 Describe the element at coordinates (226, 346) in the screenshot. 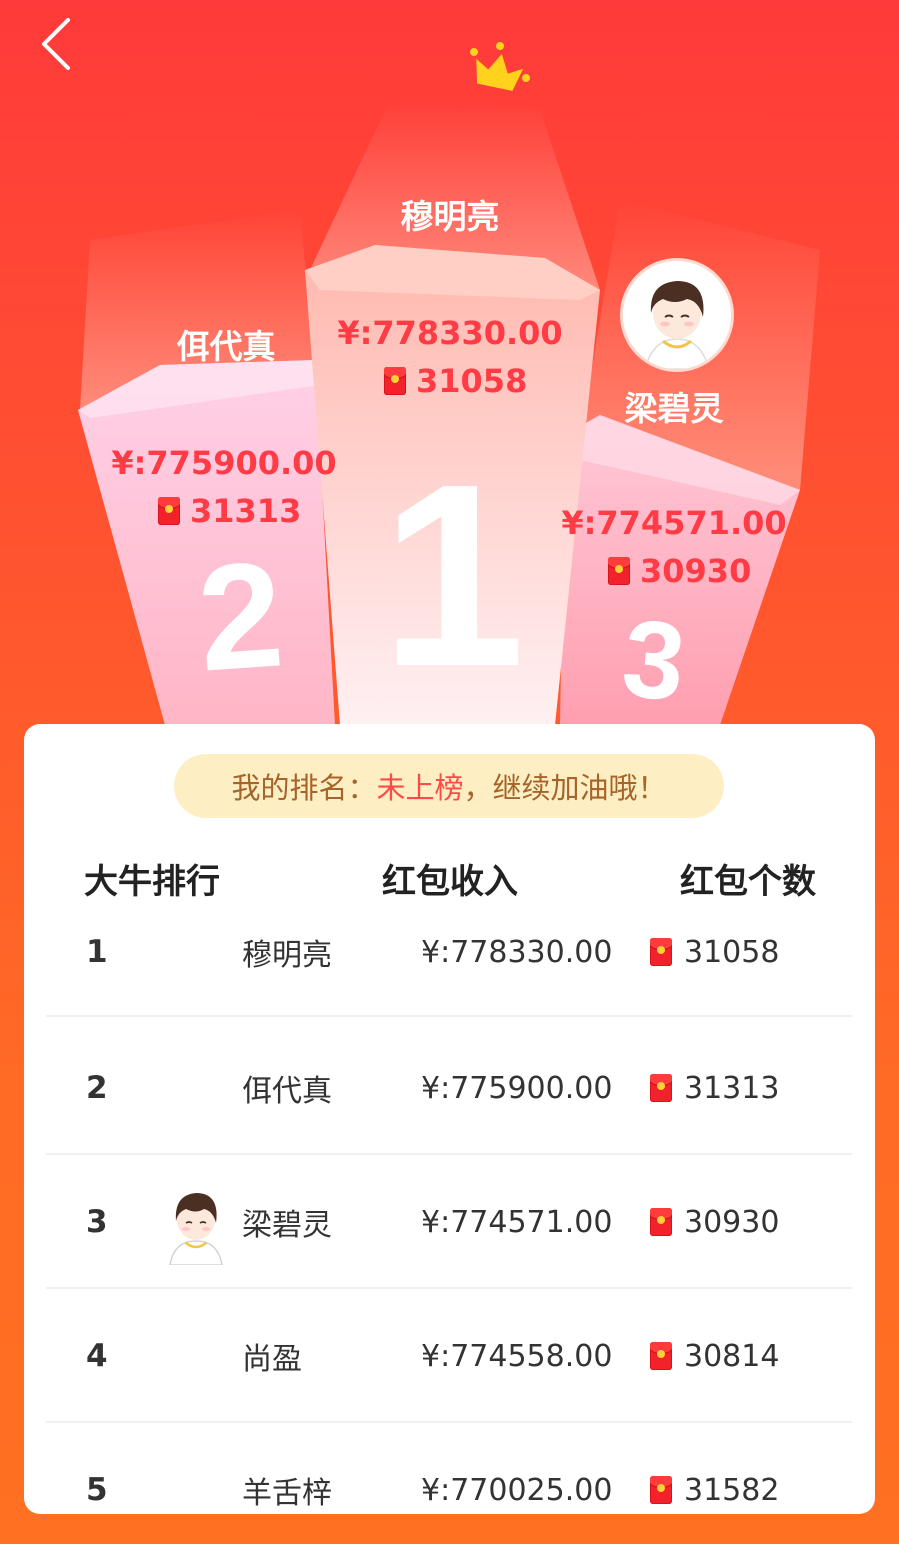

I see `podium-name-2: 佴代真` at that location.